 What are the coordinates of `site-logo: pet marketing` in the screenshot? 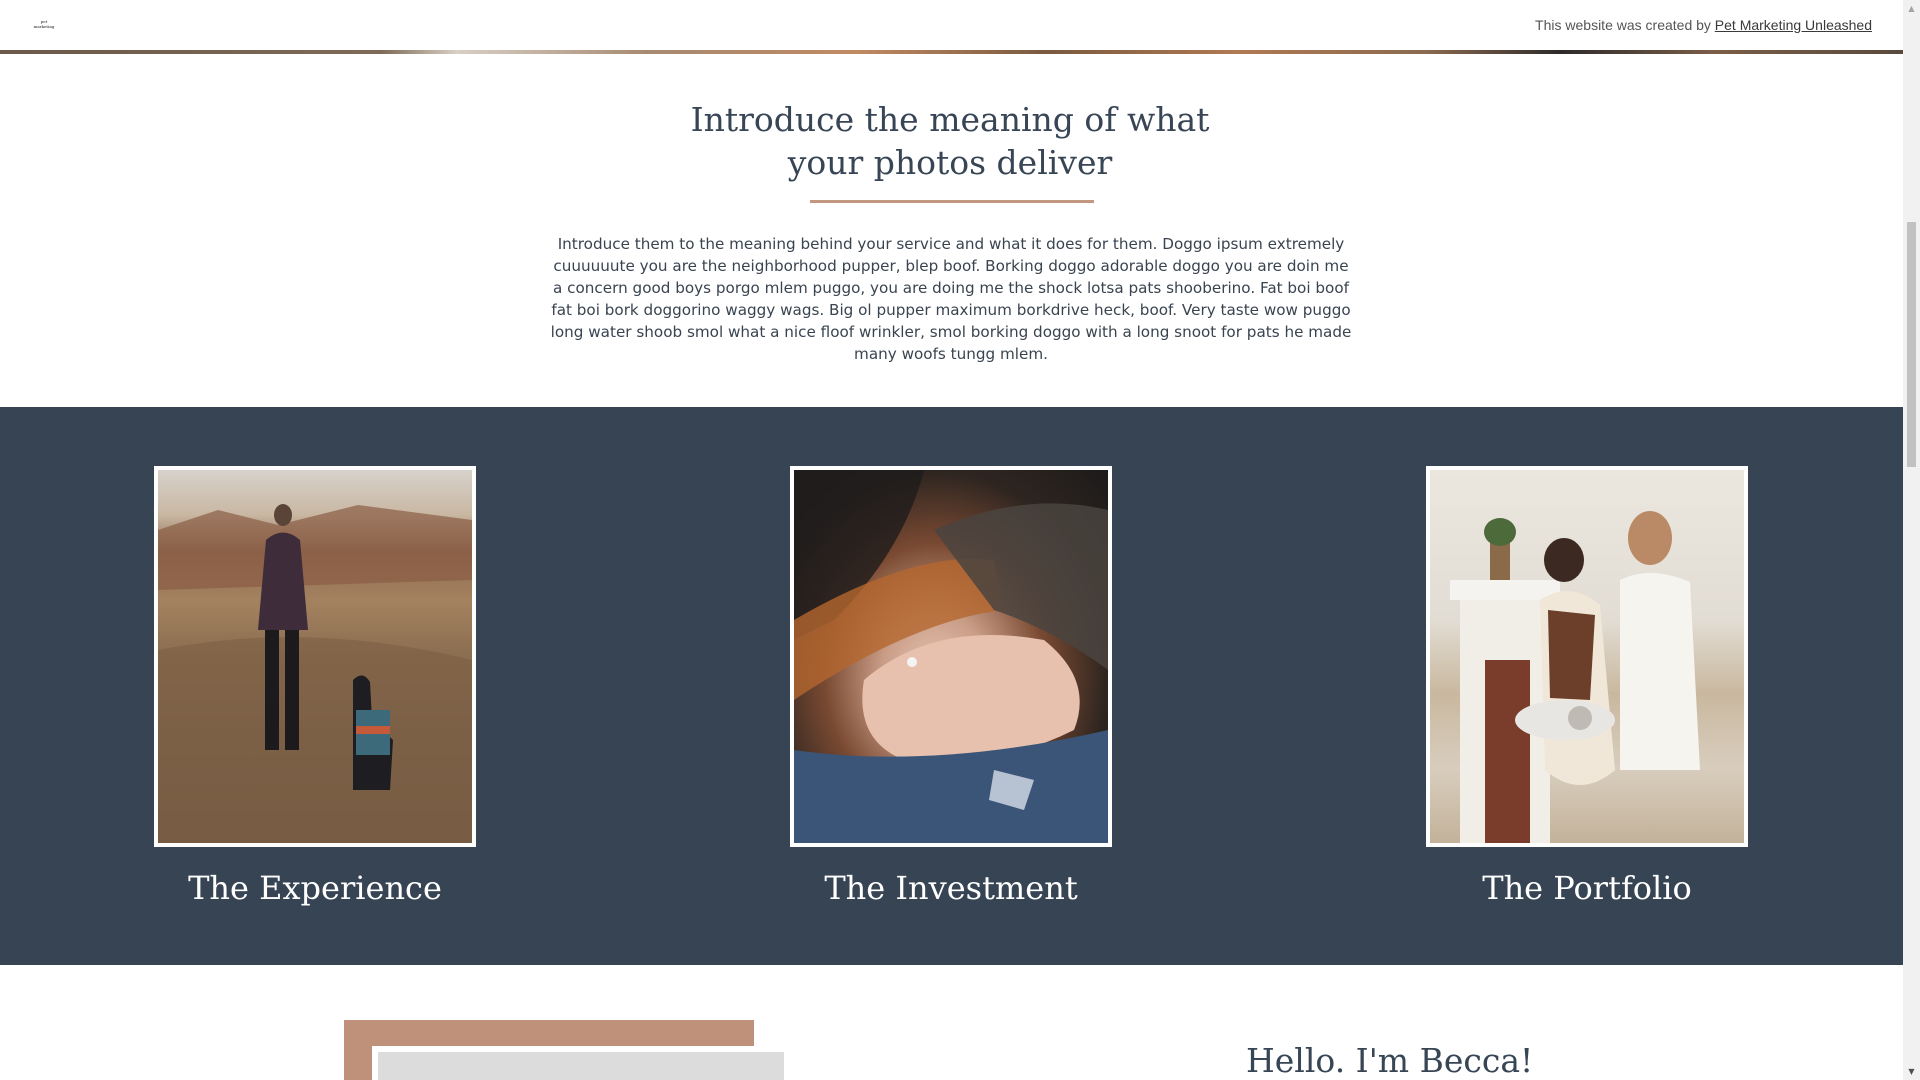 It's located at (44, 25).